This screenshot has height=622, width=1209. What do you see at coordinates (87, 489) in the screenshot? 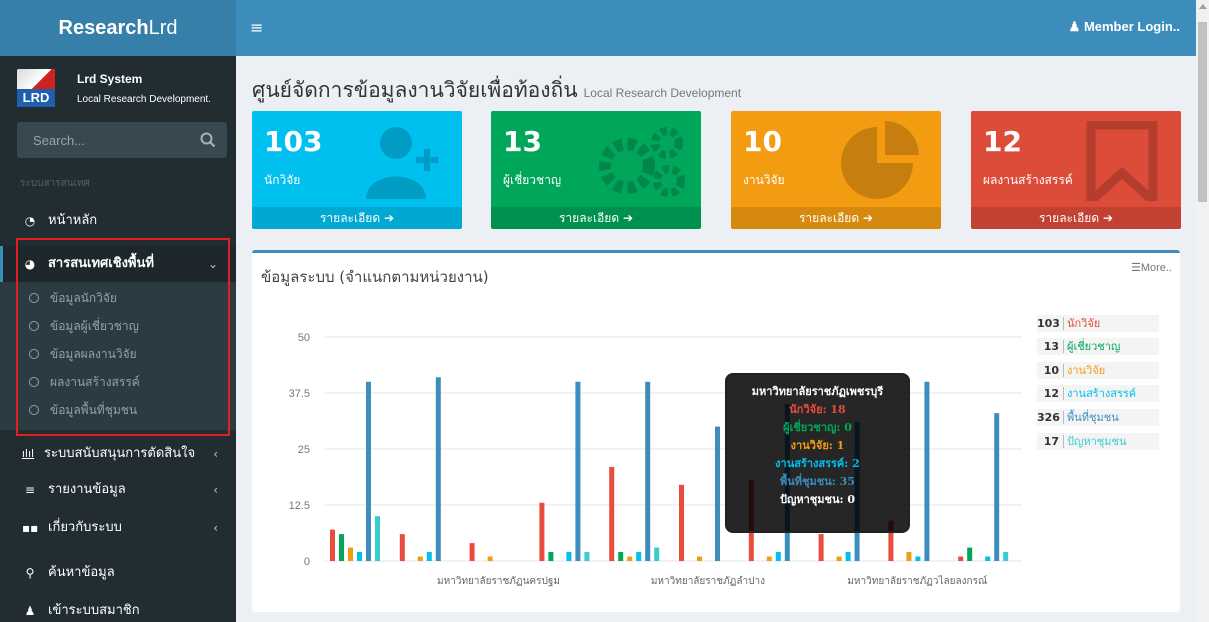
I see `sidebar-item-label: รายงานข้อมูล` at bounding box center [87, 489].